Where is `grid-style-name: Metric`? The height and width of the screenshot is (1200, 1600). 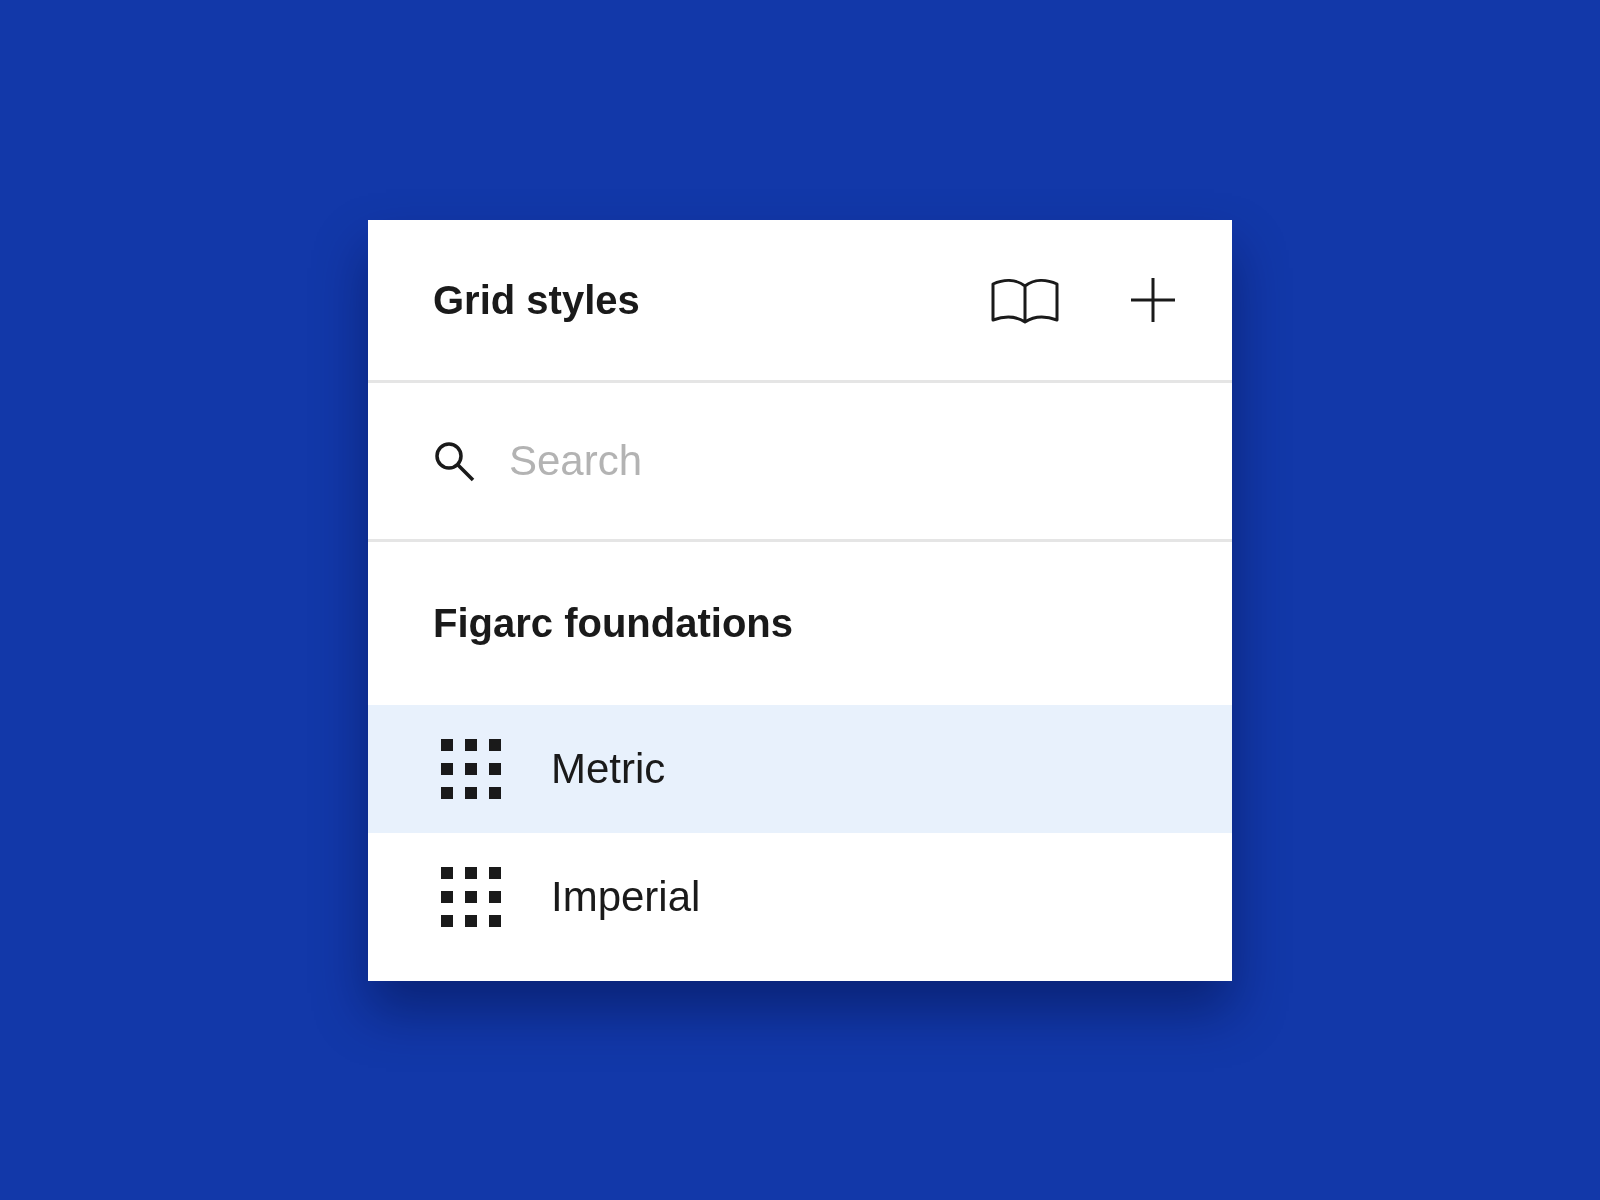 grid-style-name: Metric is located at coordinates (608, 769).